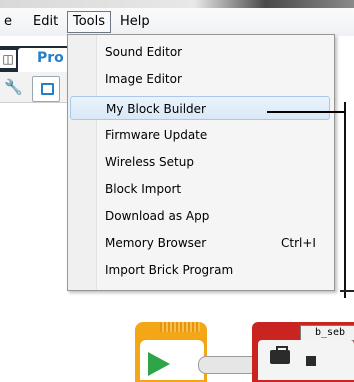 The height and width of the screenshot is (382, 354). I want to click on briefcase-icon, so click(280, 355).